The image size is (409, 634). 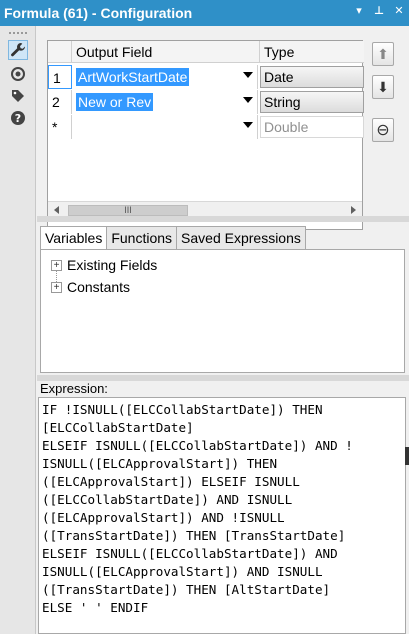 I want to click on table-row: * Double, so click(x=206, y=127).